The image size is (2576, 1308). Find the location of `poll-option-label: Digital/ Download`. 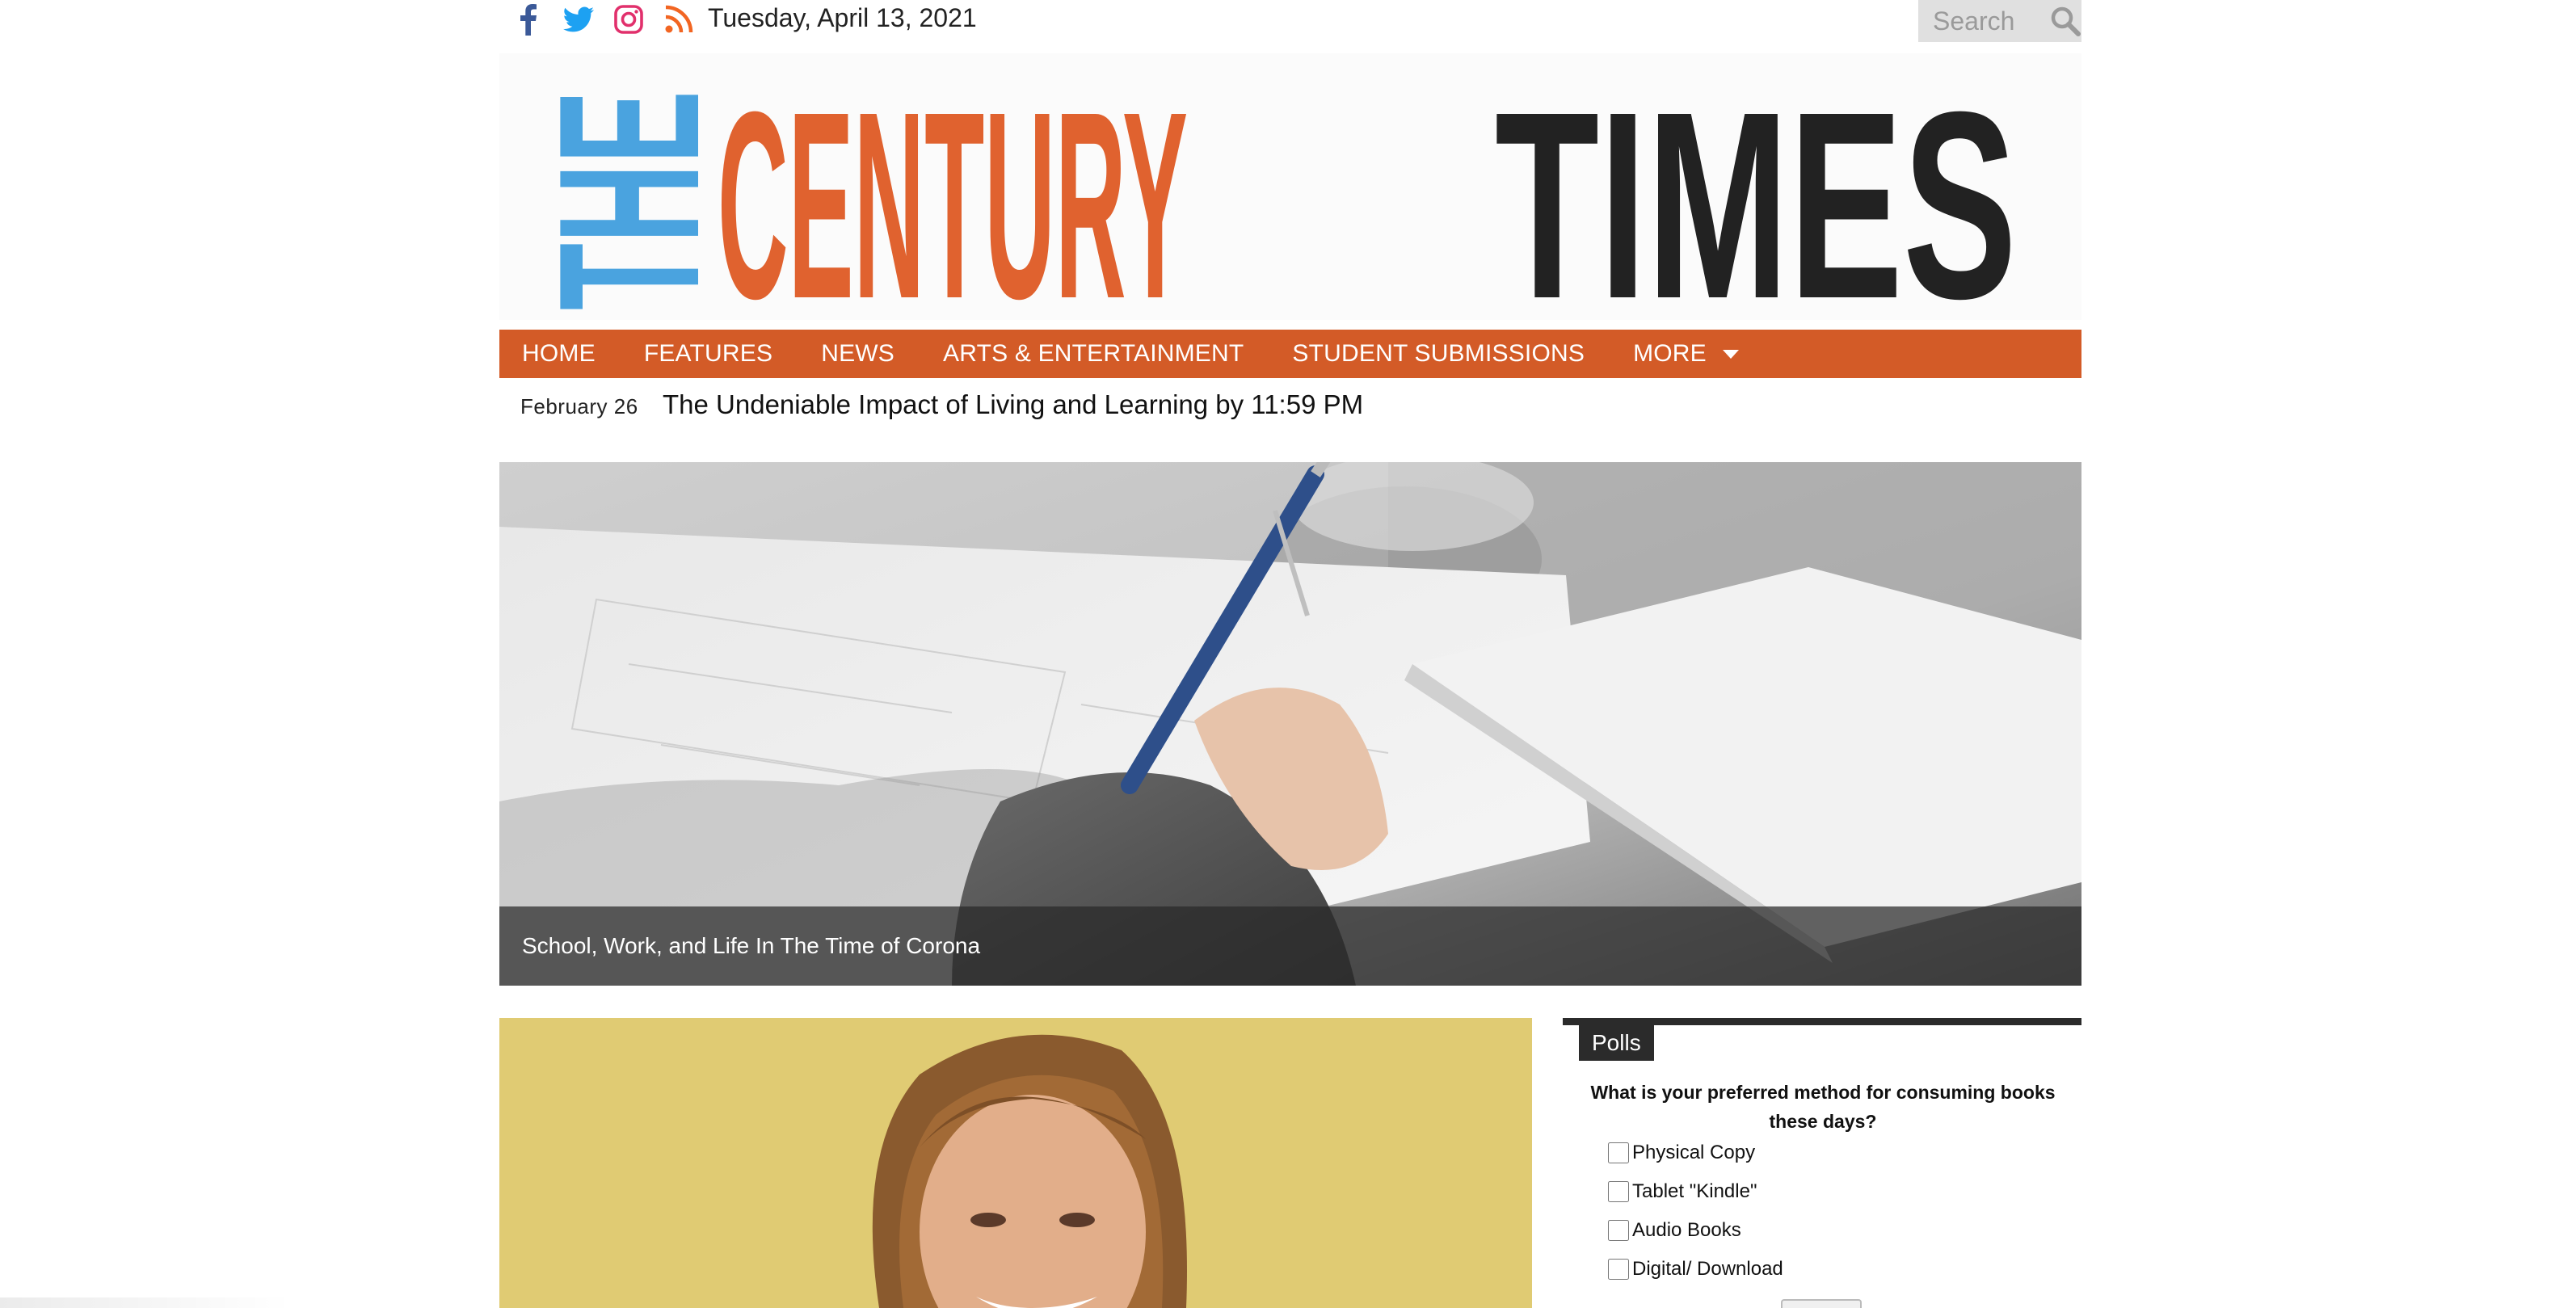

poll-option-label: Digital/ Download is located at coordinates (1707, 1269).